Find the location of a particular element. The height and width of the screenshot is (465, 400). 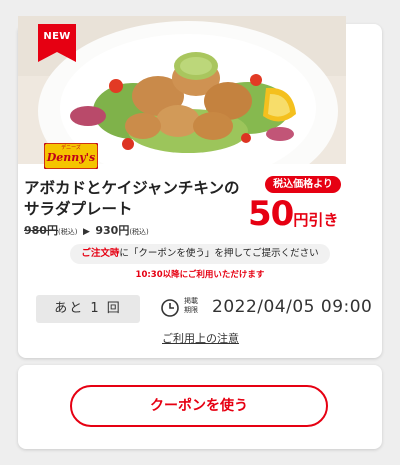

new-price-tax: (税込) is located at coordinates (139, 232).